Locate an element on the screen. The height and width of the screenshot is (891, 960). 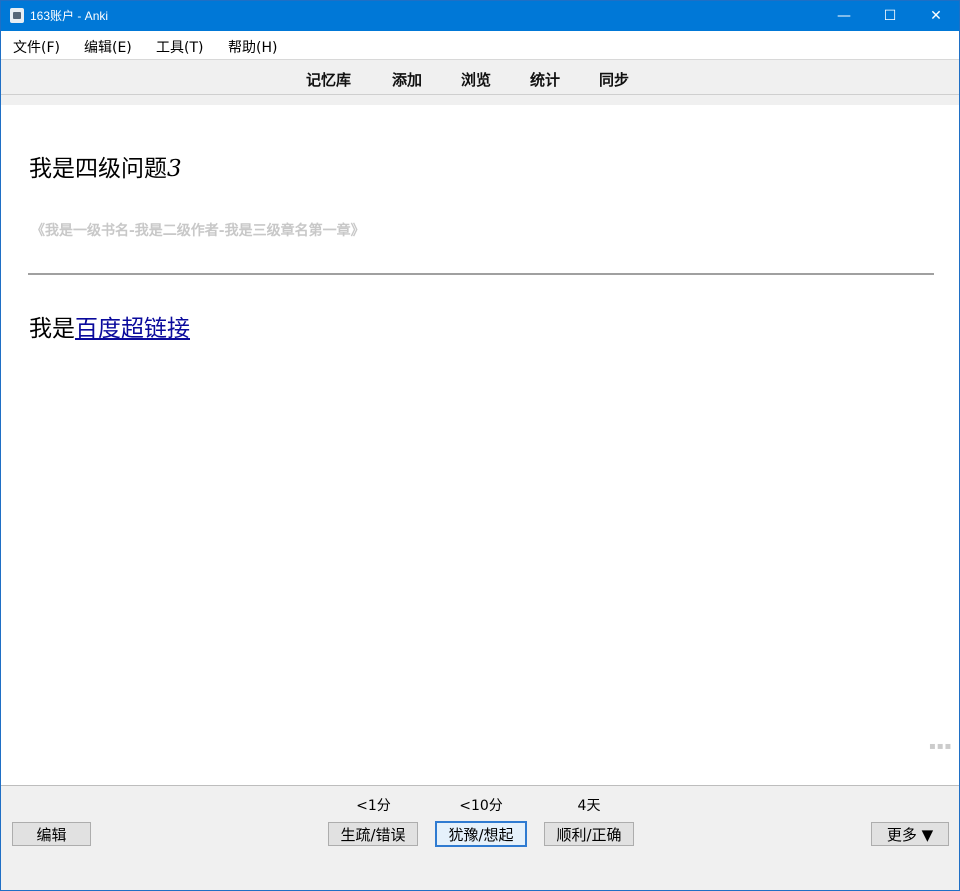
menu-tools: 工具(T) is located at coordinates (179, 47).